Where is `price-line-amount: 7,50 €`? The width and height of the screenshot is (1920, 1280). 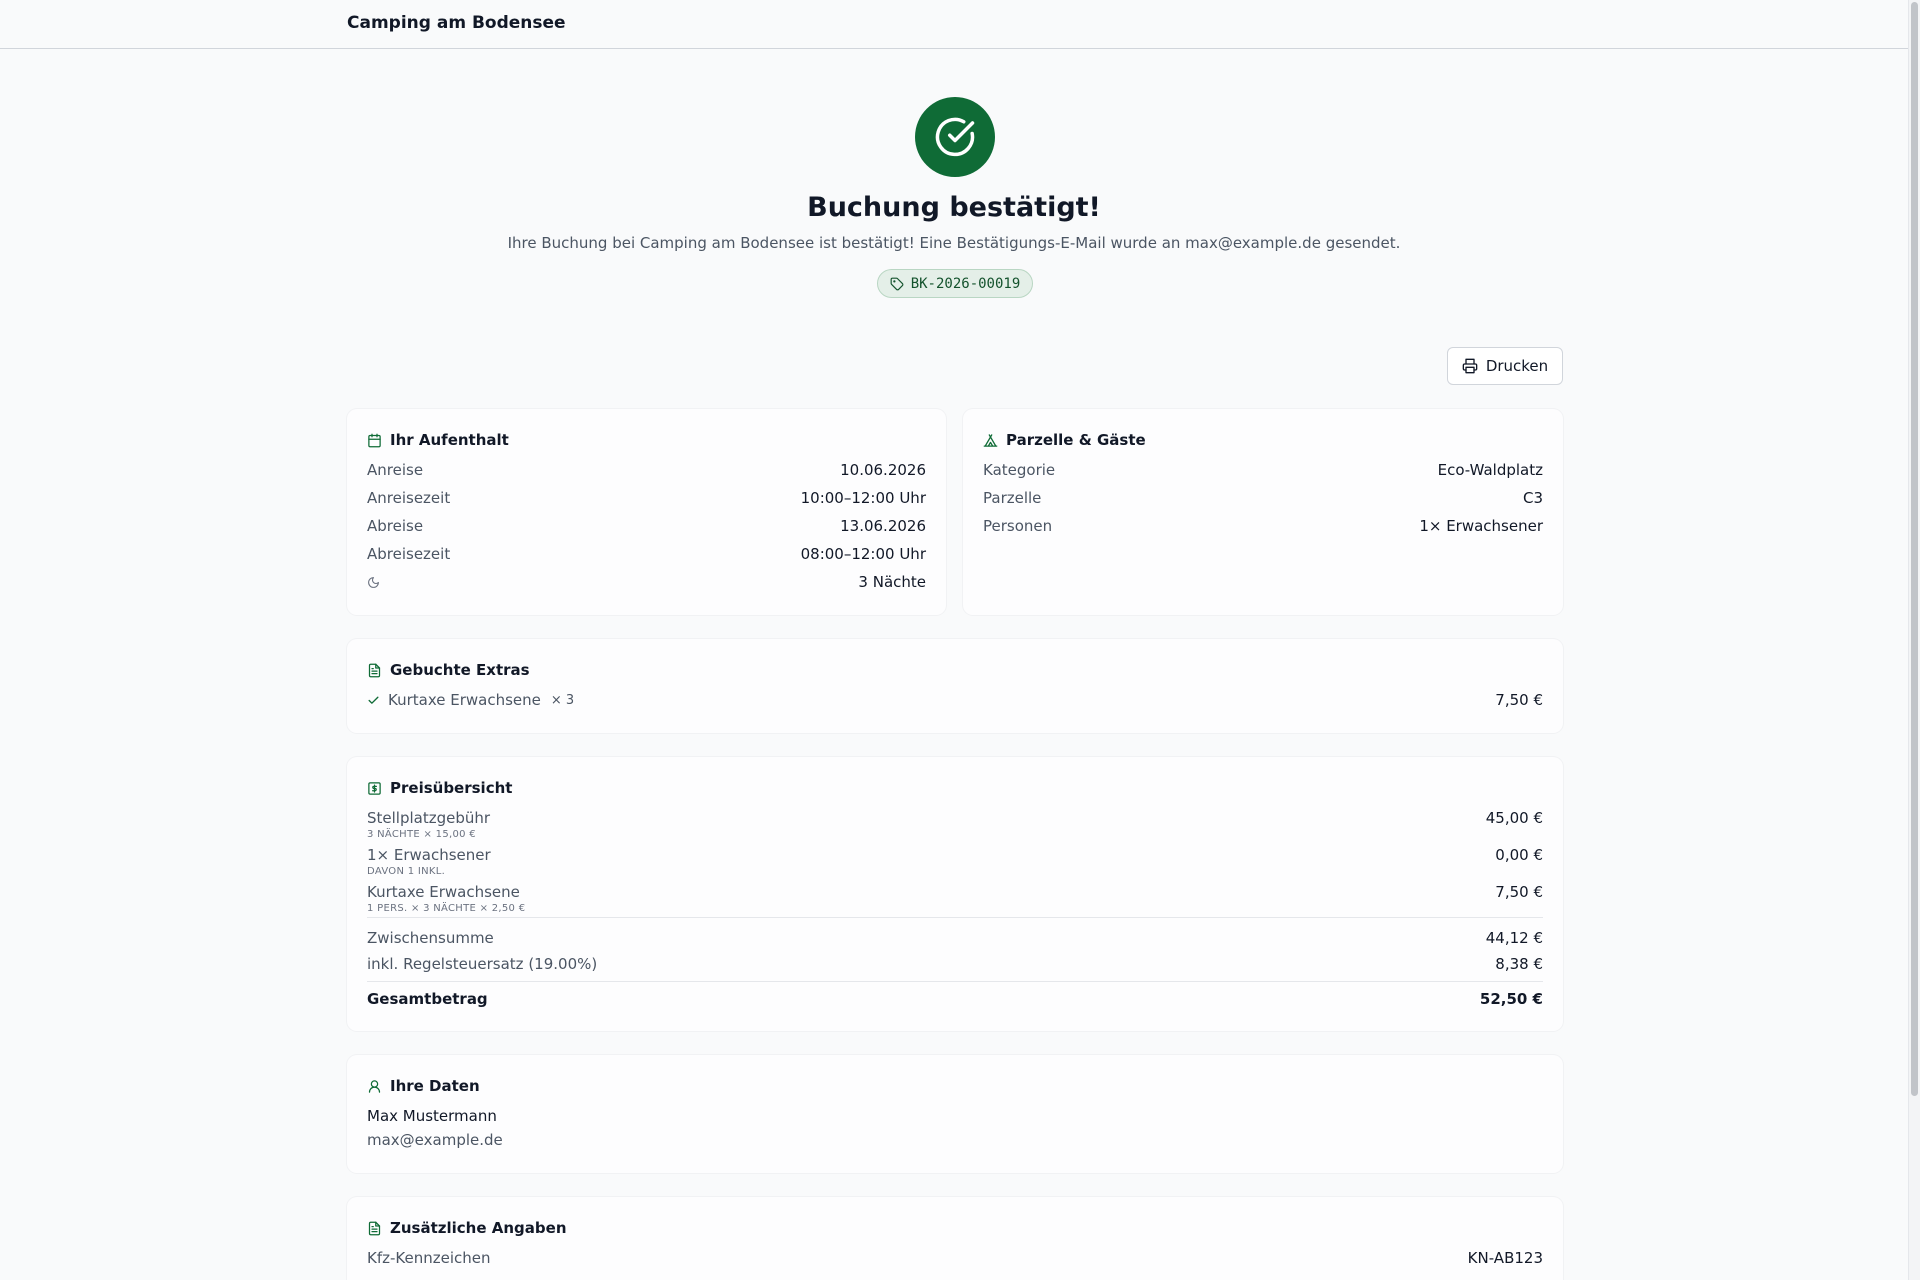
price-line-amount: 7,50 € is located at coordinates (1519, 892).